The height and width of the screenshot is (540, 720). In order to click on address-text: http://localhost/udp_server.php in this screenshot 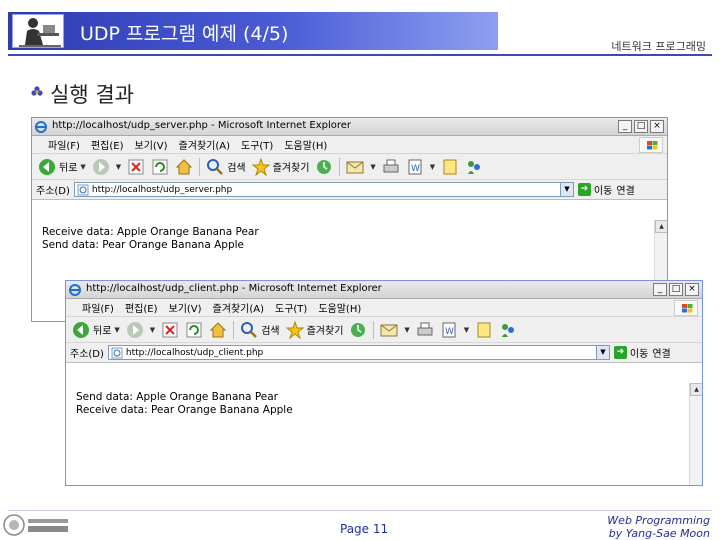, I will do `click(162, 189)`.